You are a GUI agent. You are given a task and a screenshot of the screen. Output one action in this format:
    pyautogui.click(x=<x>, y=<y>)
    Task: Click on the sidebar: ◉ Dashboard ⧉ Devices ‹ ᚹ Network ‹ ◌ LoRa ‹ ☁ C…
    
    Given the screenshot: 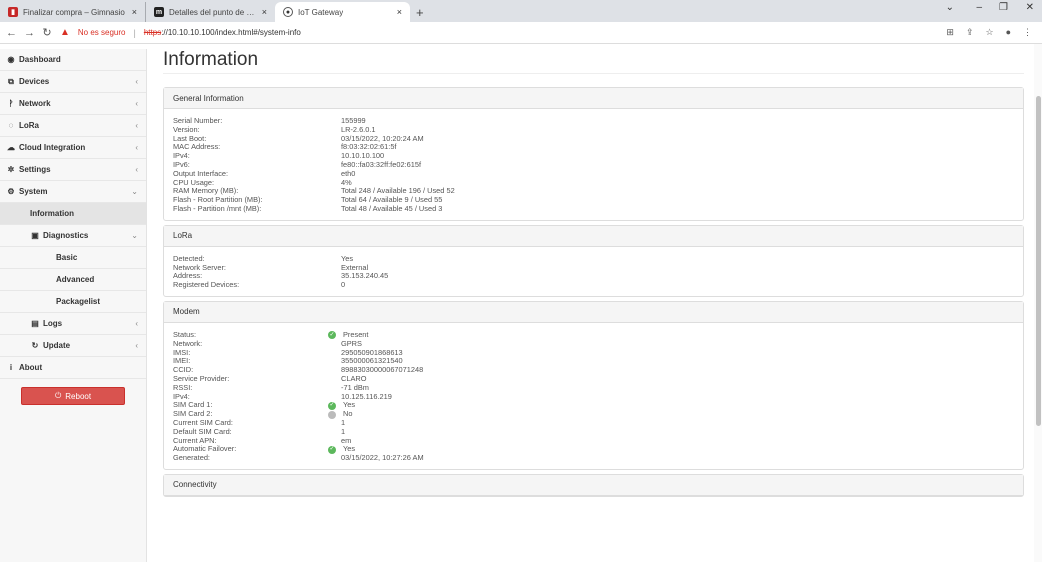 What is the action you would take?
    pyautogui.click(x=73, y=305)
    